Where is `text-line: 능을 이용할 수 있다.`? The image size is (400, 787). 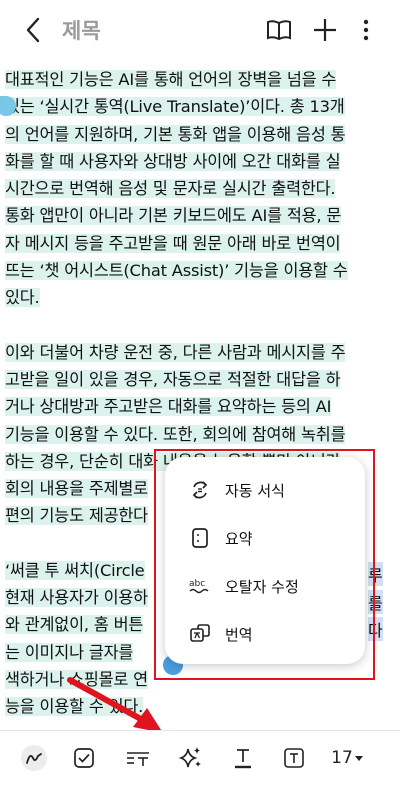
text-line: 능을 이용할 수 있다. is located at coordinates (74, 707).